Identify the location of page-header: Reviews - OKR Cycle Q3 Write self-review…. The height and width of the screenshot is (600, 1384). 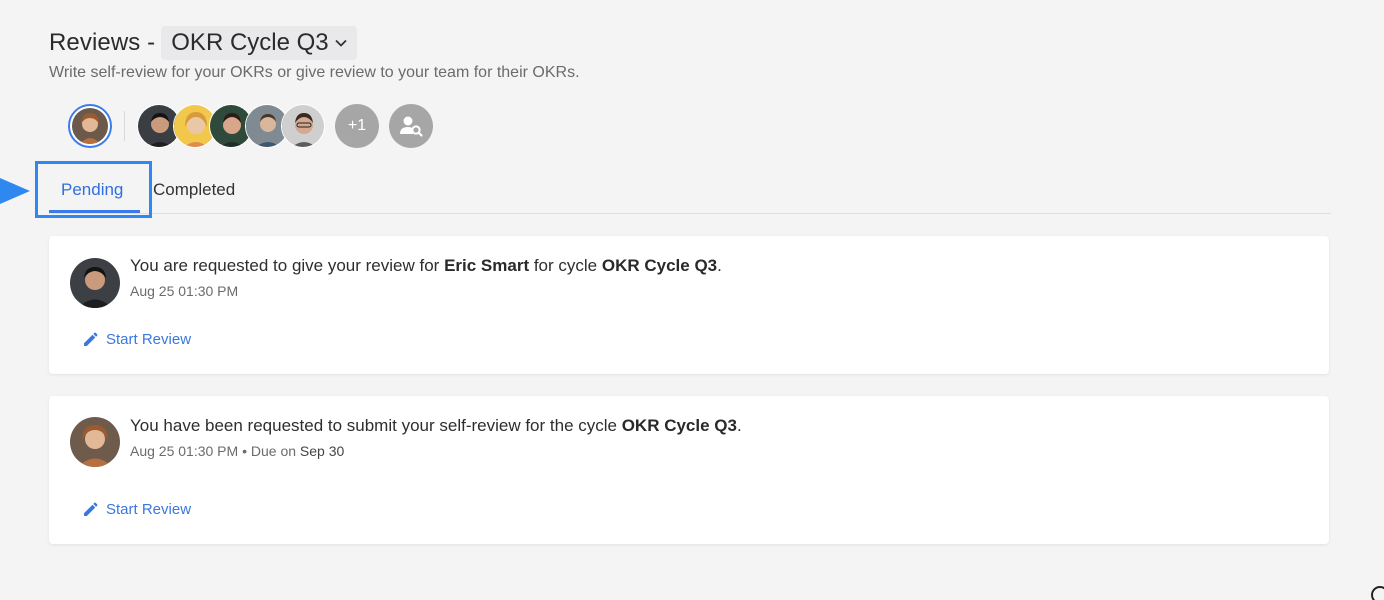
(314, 54).